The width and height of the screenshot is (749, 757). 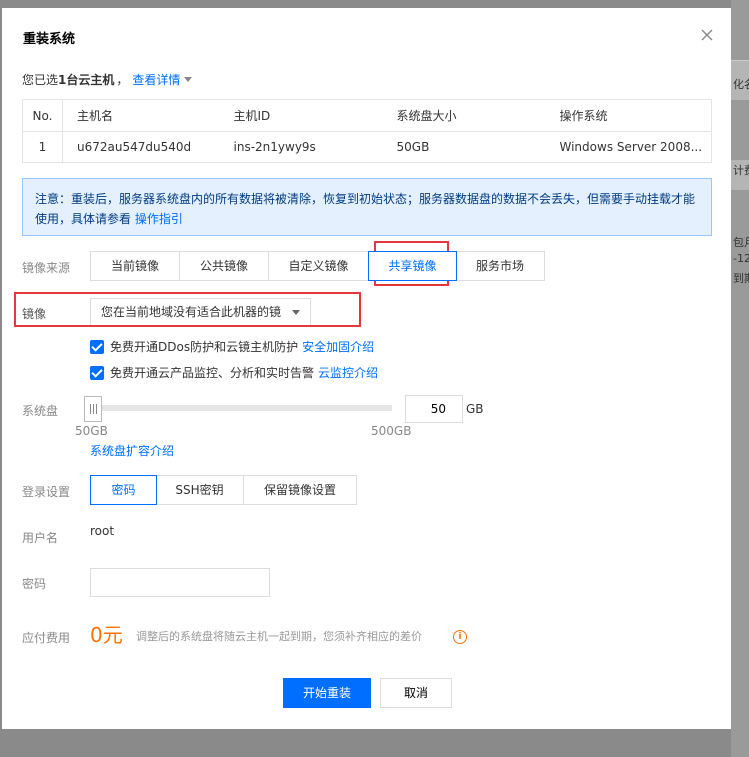 I want to click on cell-host-id: ins-2n1ywy9s, so click(x=274, y=147).